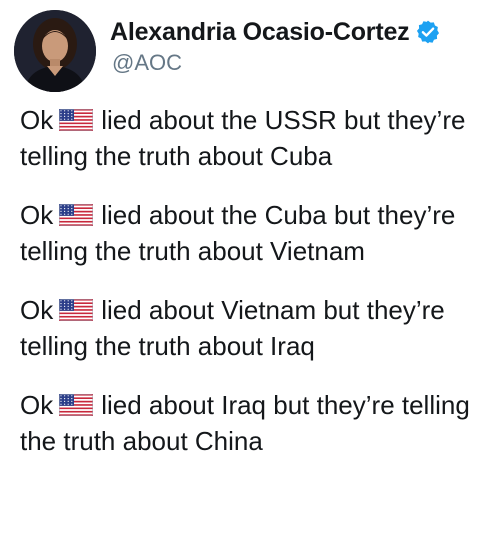  Describe the element at coordinates (260, 32) in the screenshot. I see `display-name: Alexandria Ocasio-Cortez` at that location.